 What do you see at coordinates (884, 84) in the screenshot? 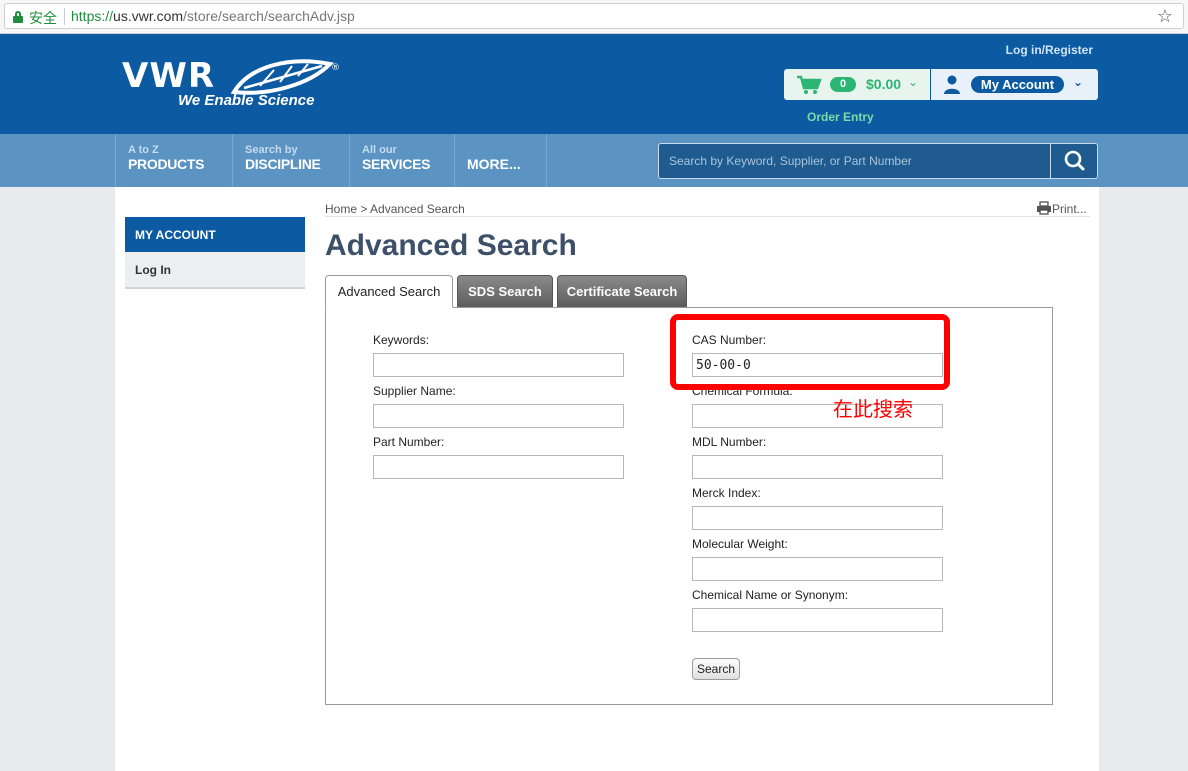
I see `cart-total: $0.00` at bounding box center [884, 84].